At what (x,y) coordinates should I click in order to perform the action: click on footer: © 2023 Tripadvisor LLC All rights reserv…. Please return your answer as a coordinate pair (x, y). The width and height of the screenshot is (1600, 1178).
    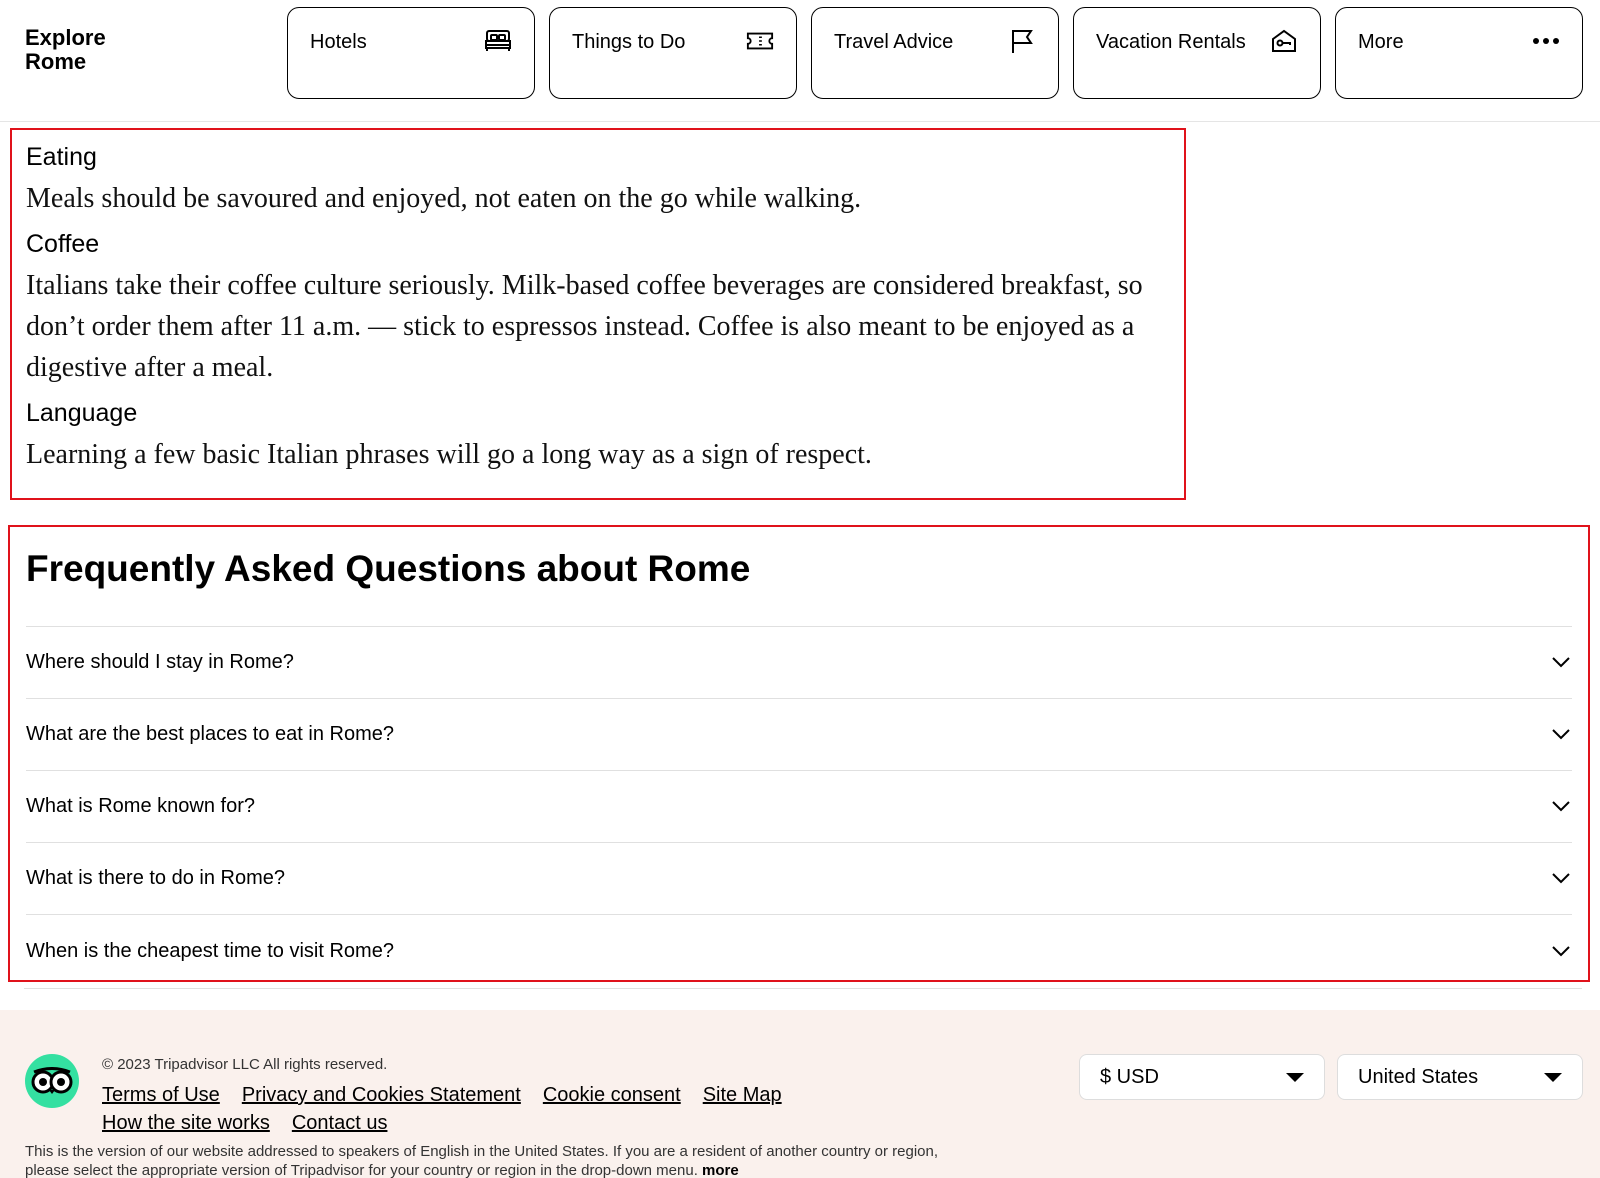
    Looking at the image, I should click on (800, 1094).